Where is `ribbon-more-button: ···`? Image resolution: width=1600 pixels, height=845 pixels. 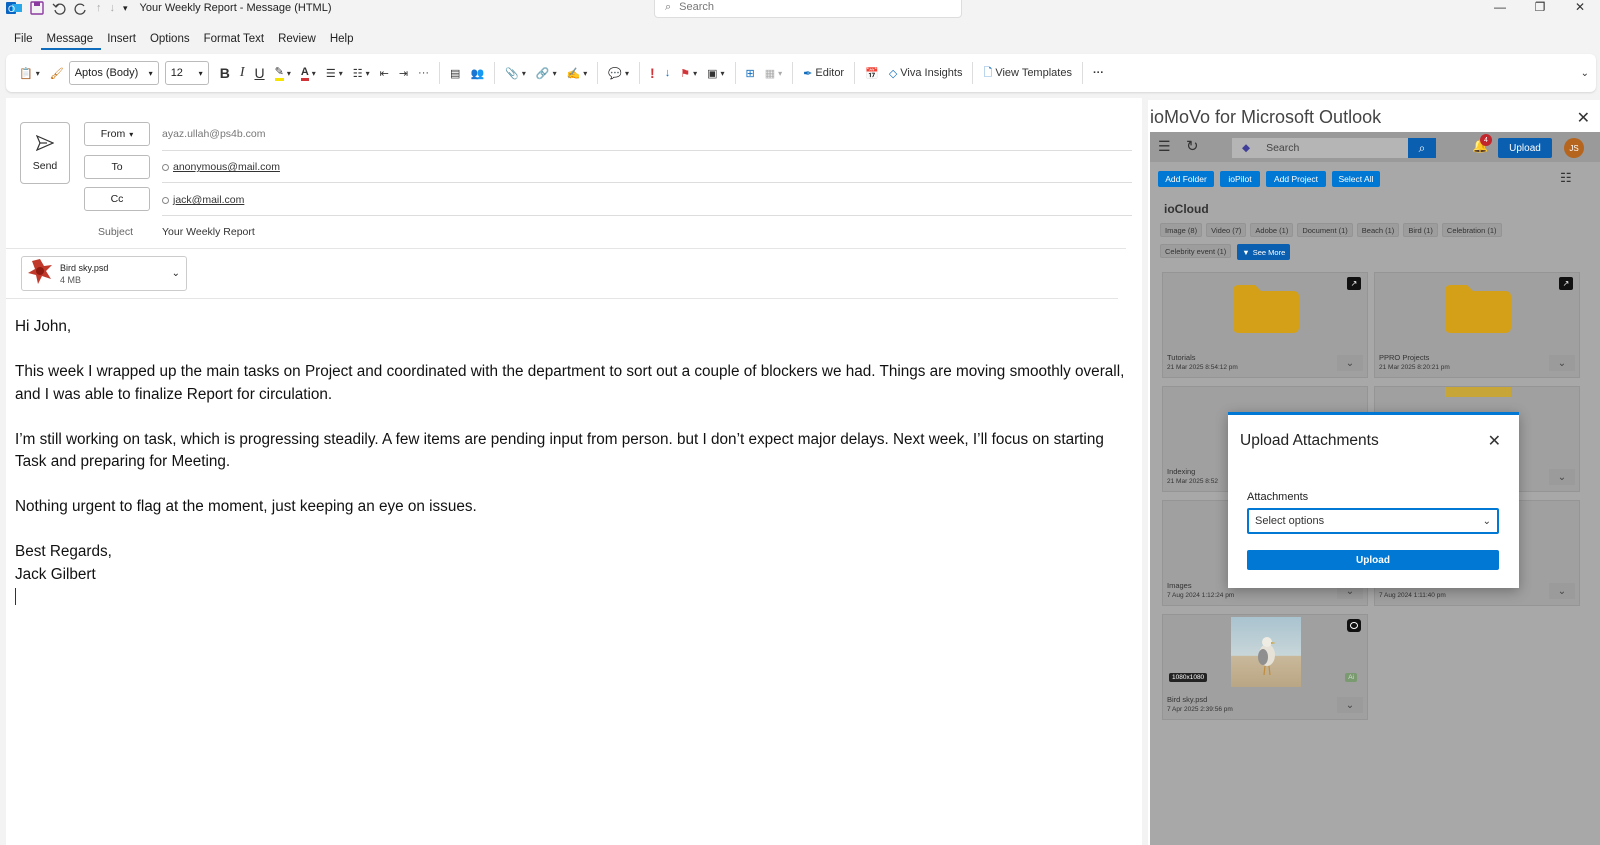
ribbon-more-button: ··· is located at coordinates (1098, 73).